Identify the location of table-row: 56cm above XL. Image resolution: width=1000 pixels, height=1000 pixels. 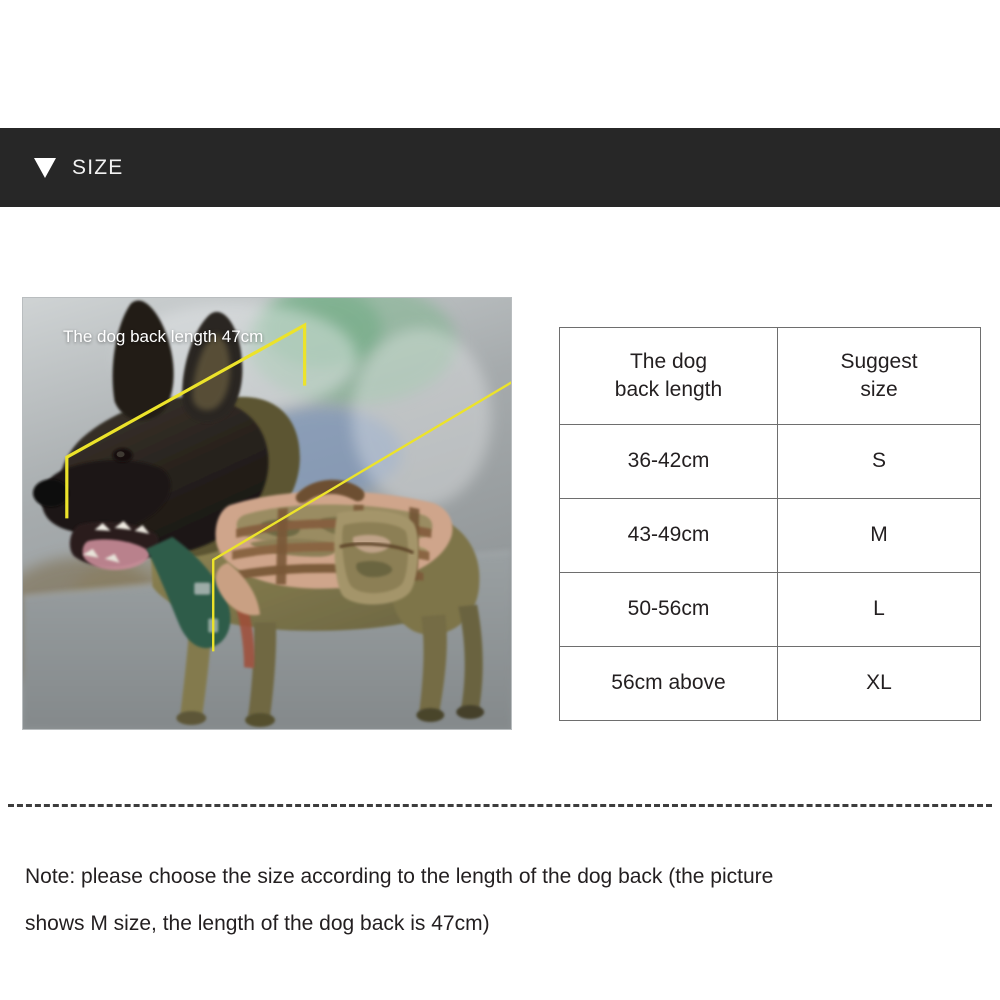
(770, 683).